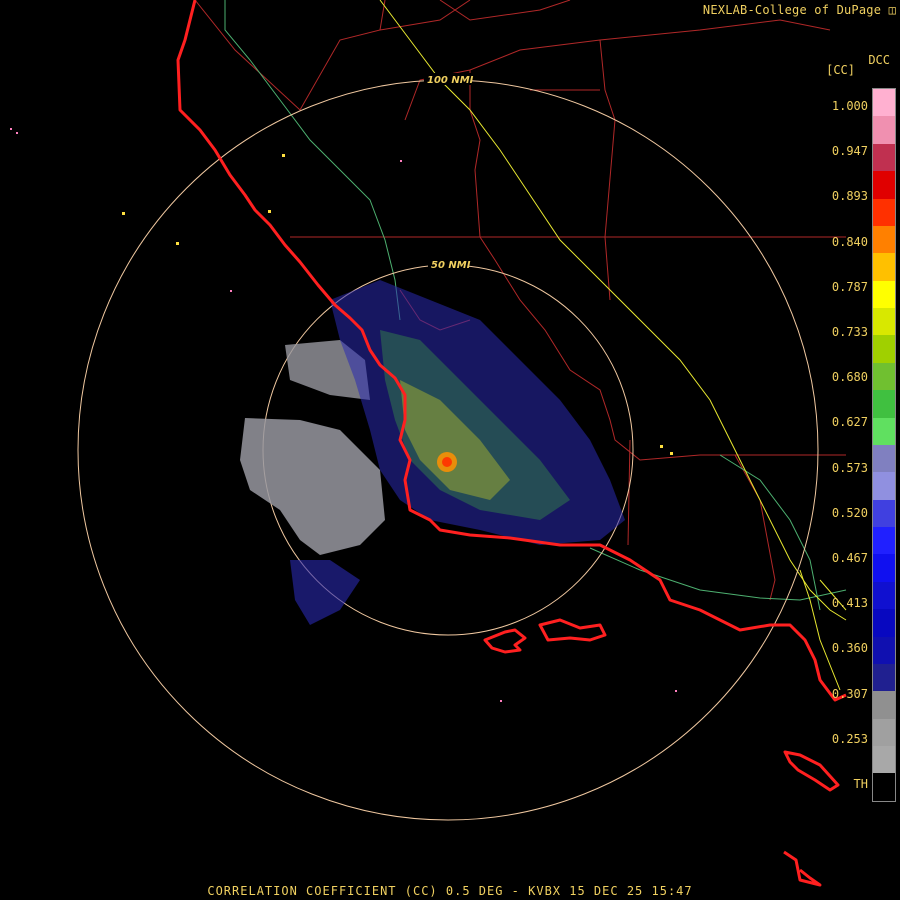 This screenshot has height=900, width=900. What do you see at coordinates (849, 422) in the screenshot?
I see `color-scale-tick-label: 0.627` at bounding box center [849, 422].